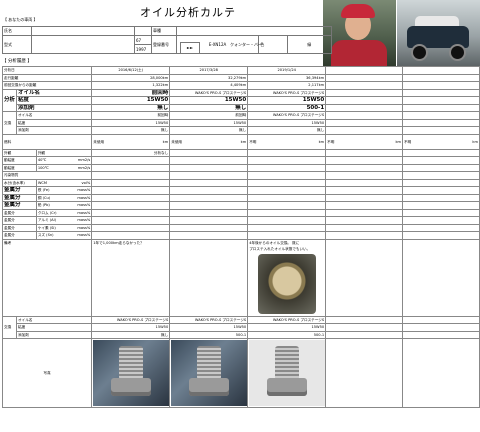 This screenshot has height=432, width=480. I want to click on model-label: 型式, so click(17, 44).